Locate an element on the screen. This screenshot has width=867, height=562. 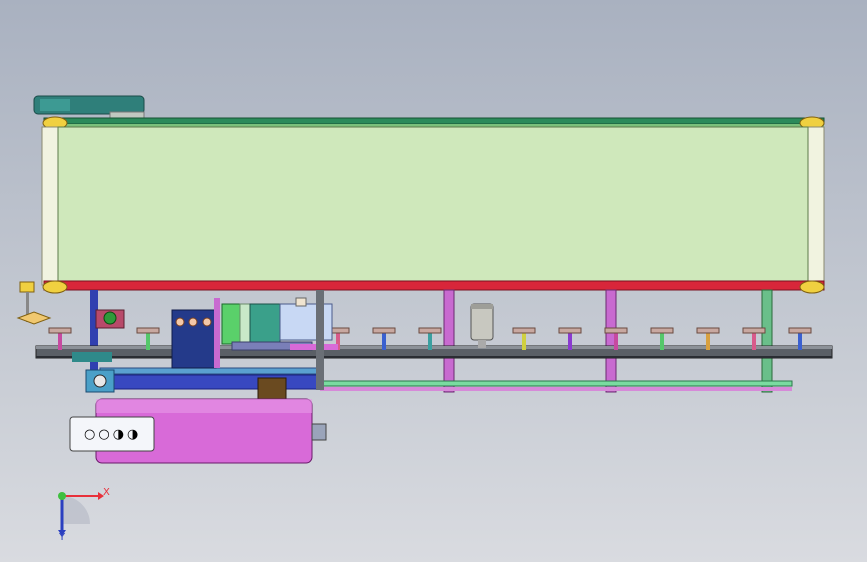
badge-symbol-1: ○ is located at coordinates (90, 434).